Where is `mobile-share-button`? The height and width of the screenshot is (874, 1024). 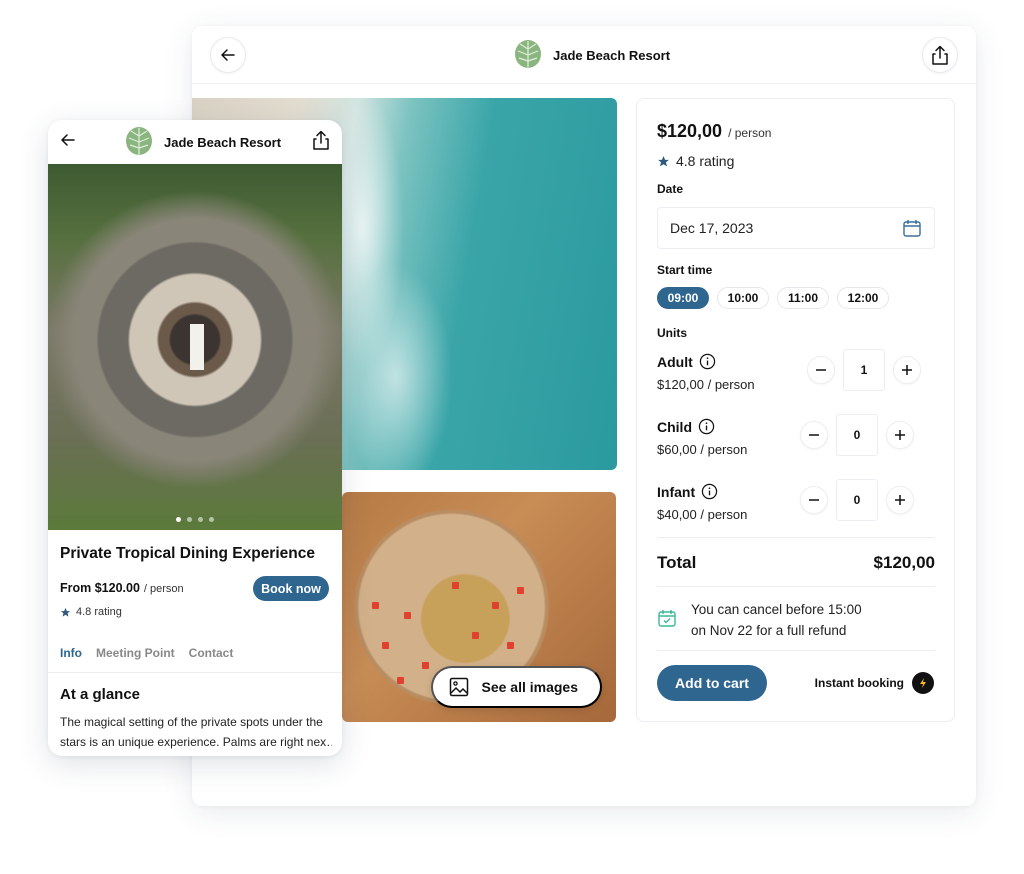
mobile-share-button is located at coordinates (321, 141).